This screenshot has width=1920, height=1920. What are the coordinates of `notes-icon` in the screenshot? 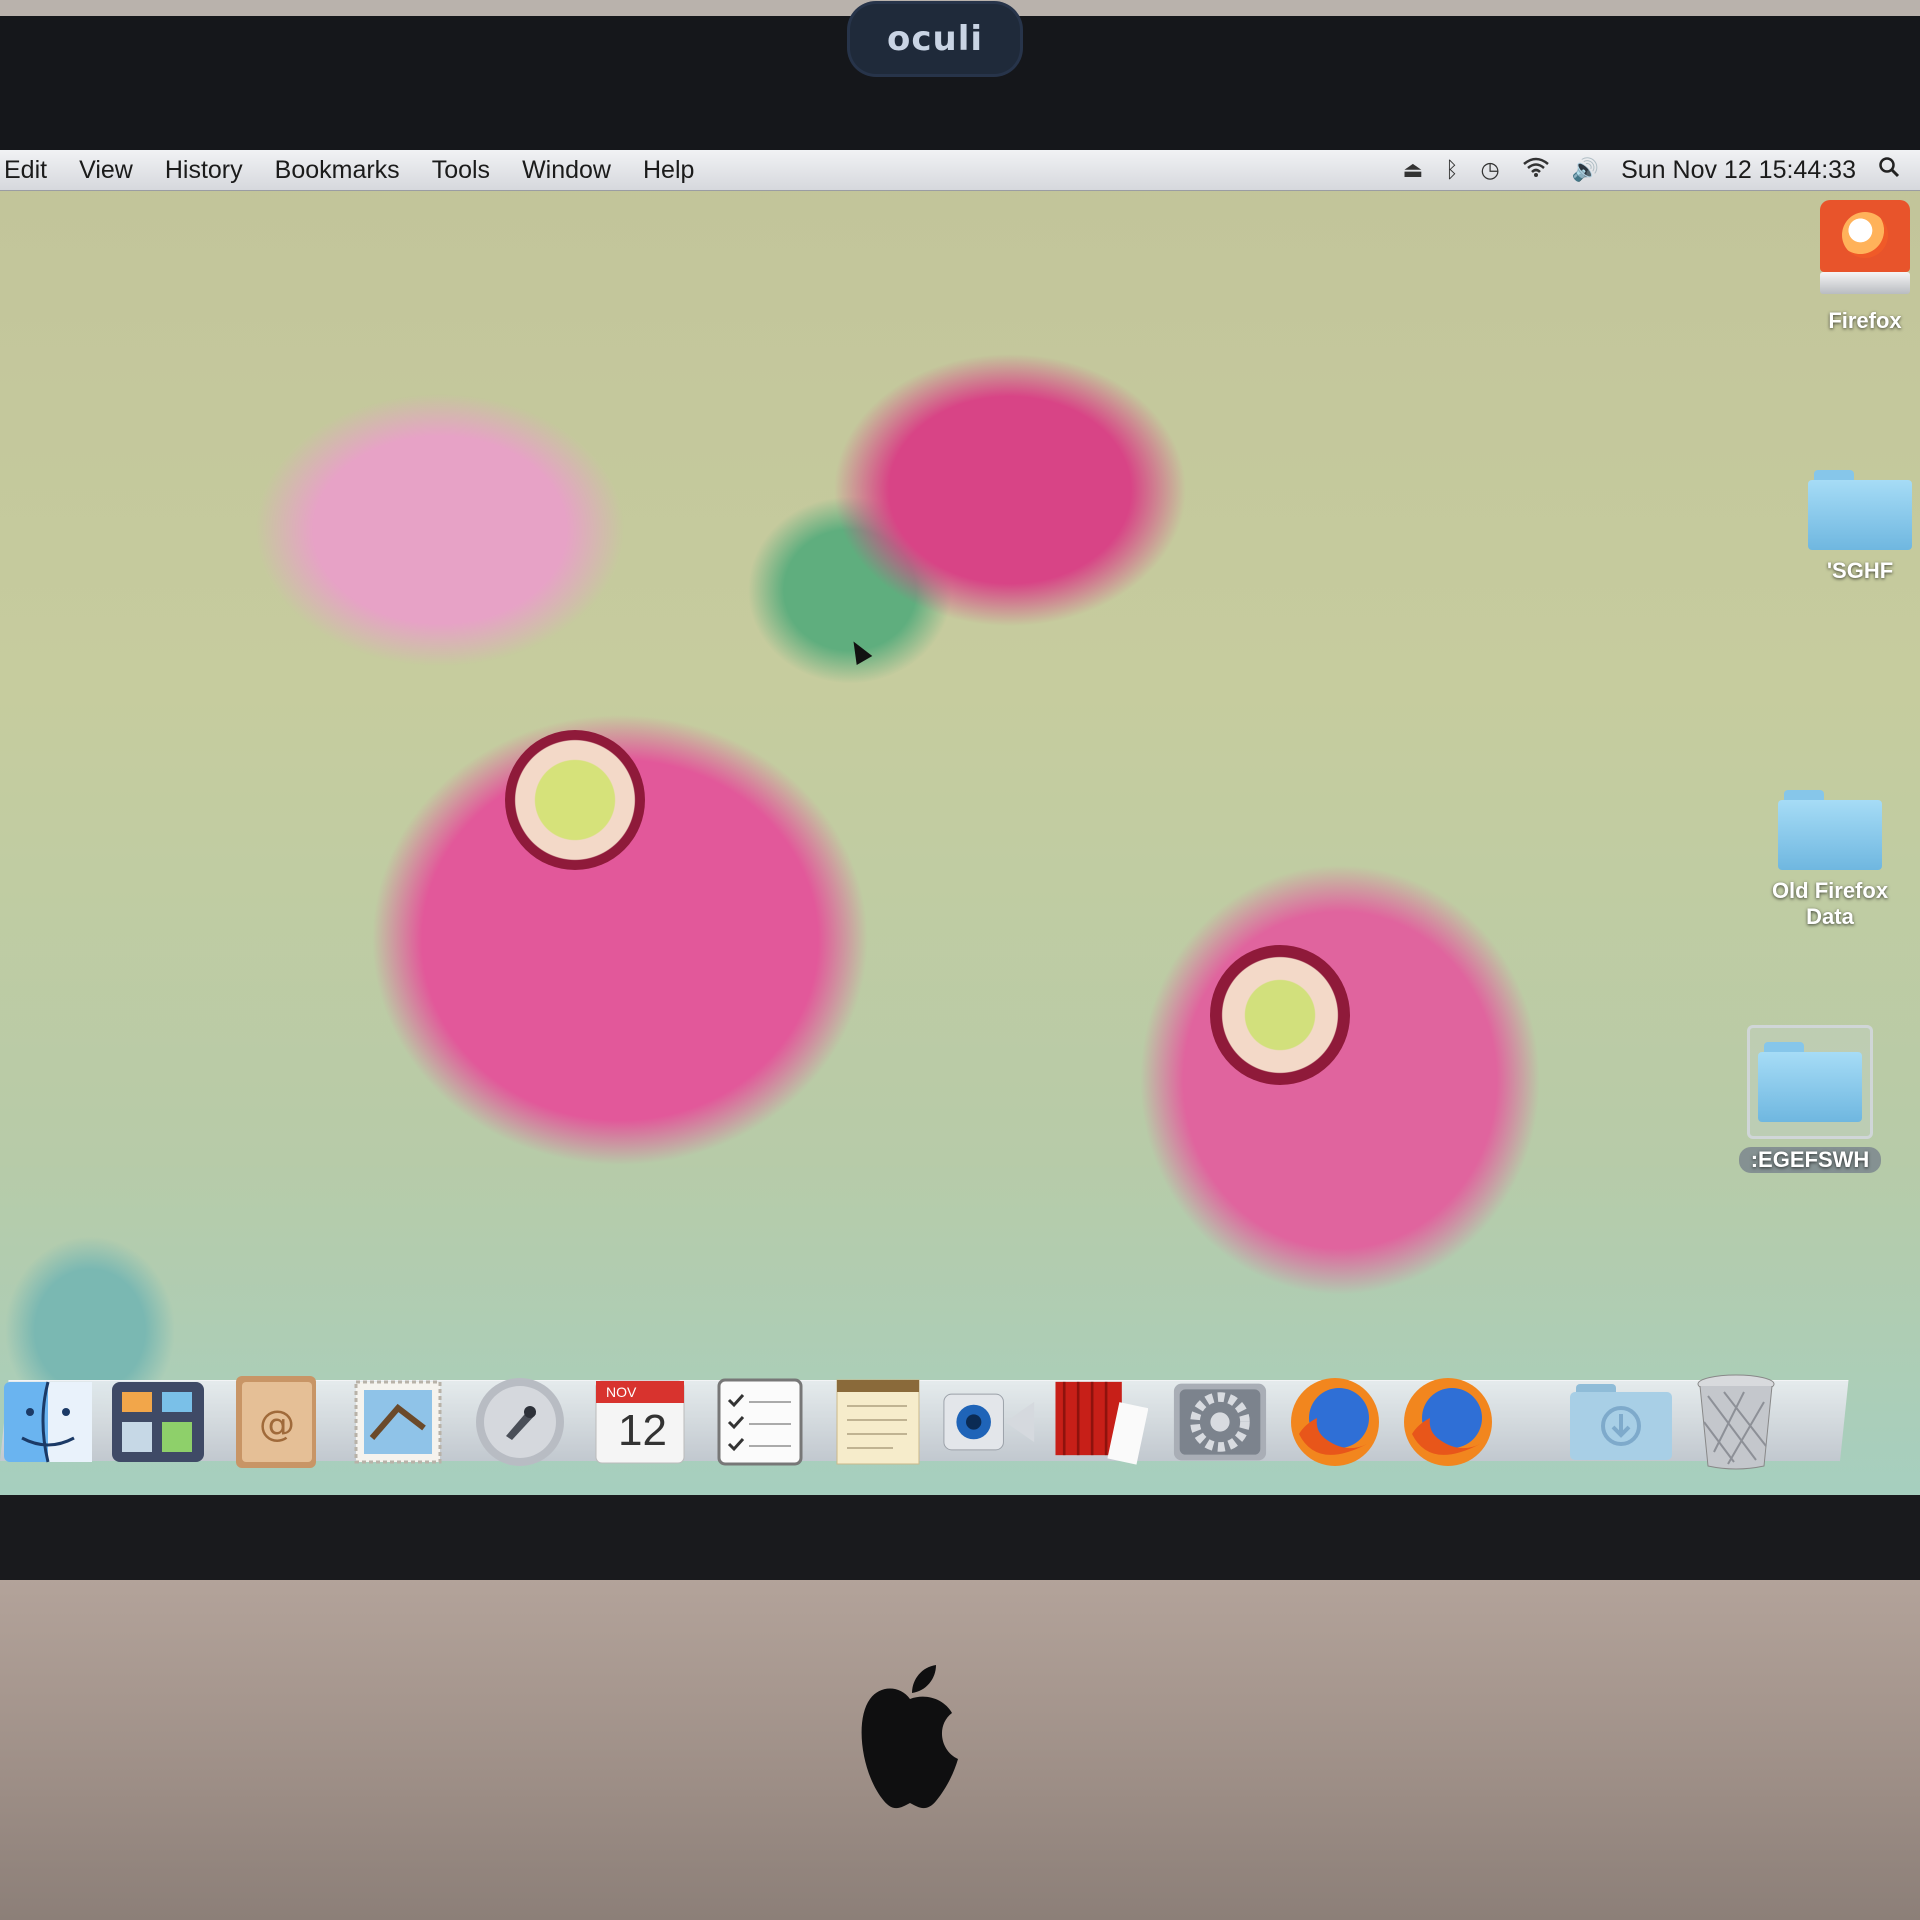 It's located at (878, 1422).